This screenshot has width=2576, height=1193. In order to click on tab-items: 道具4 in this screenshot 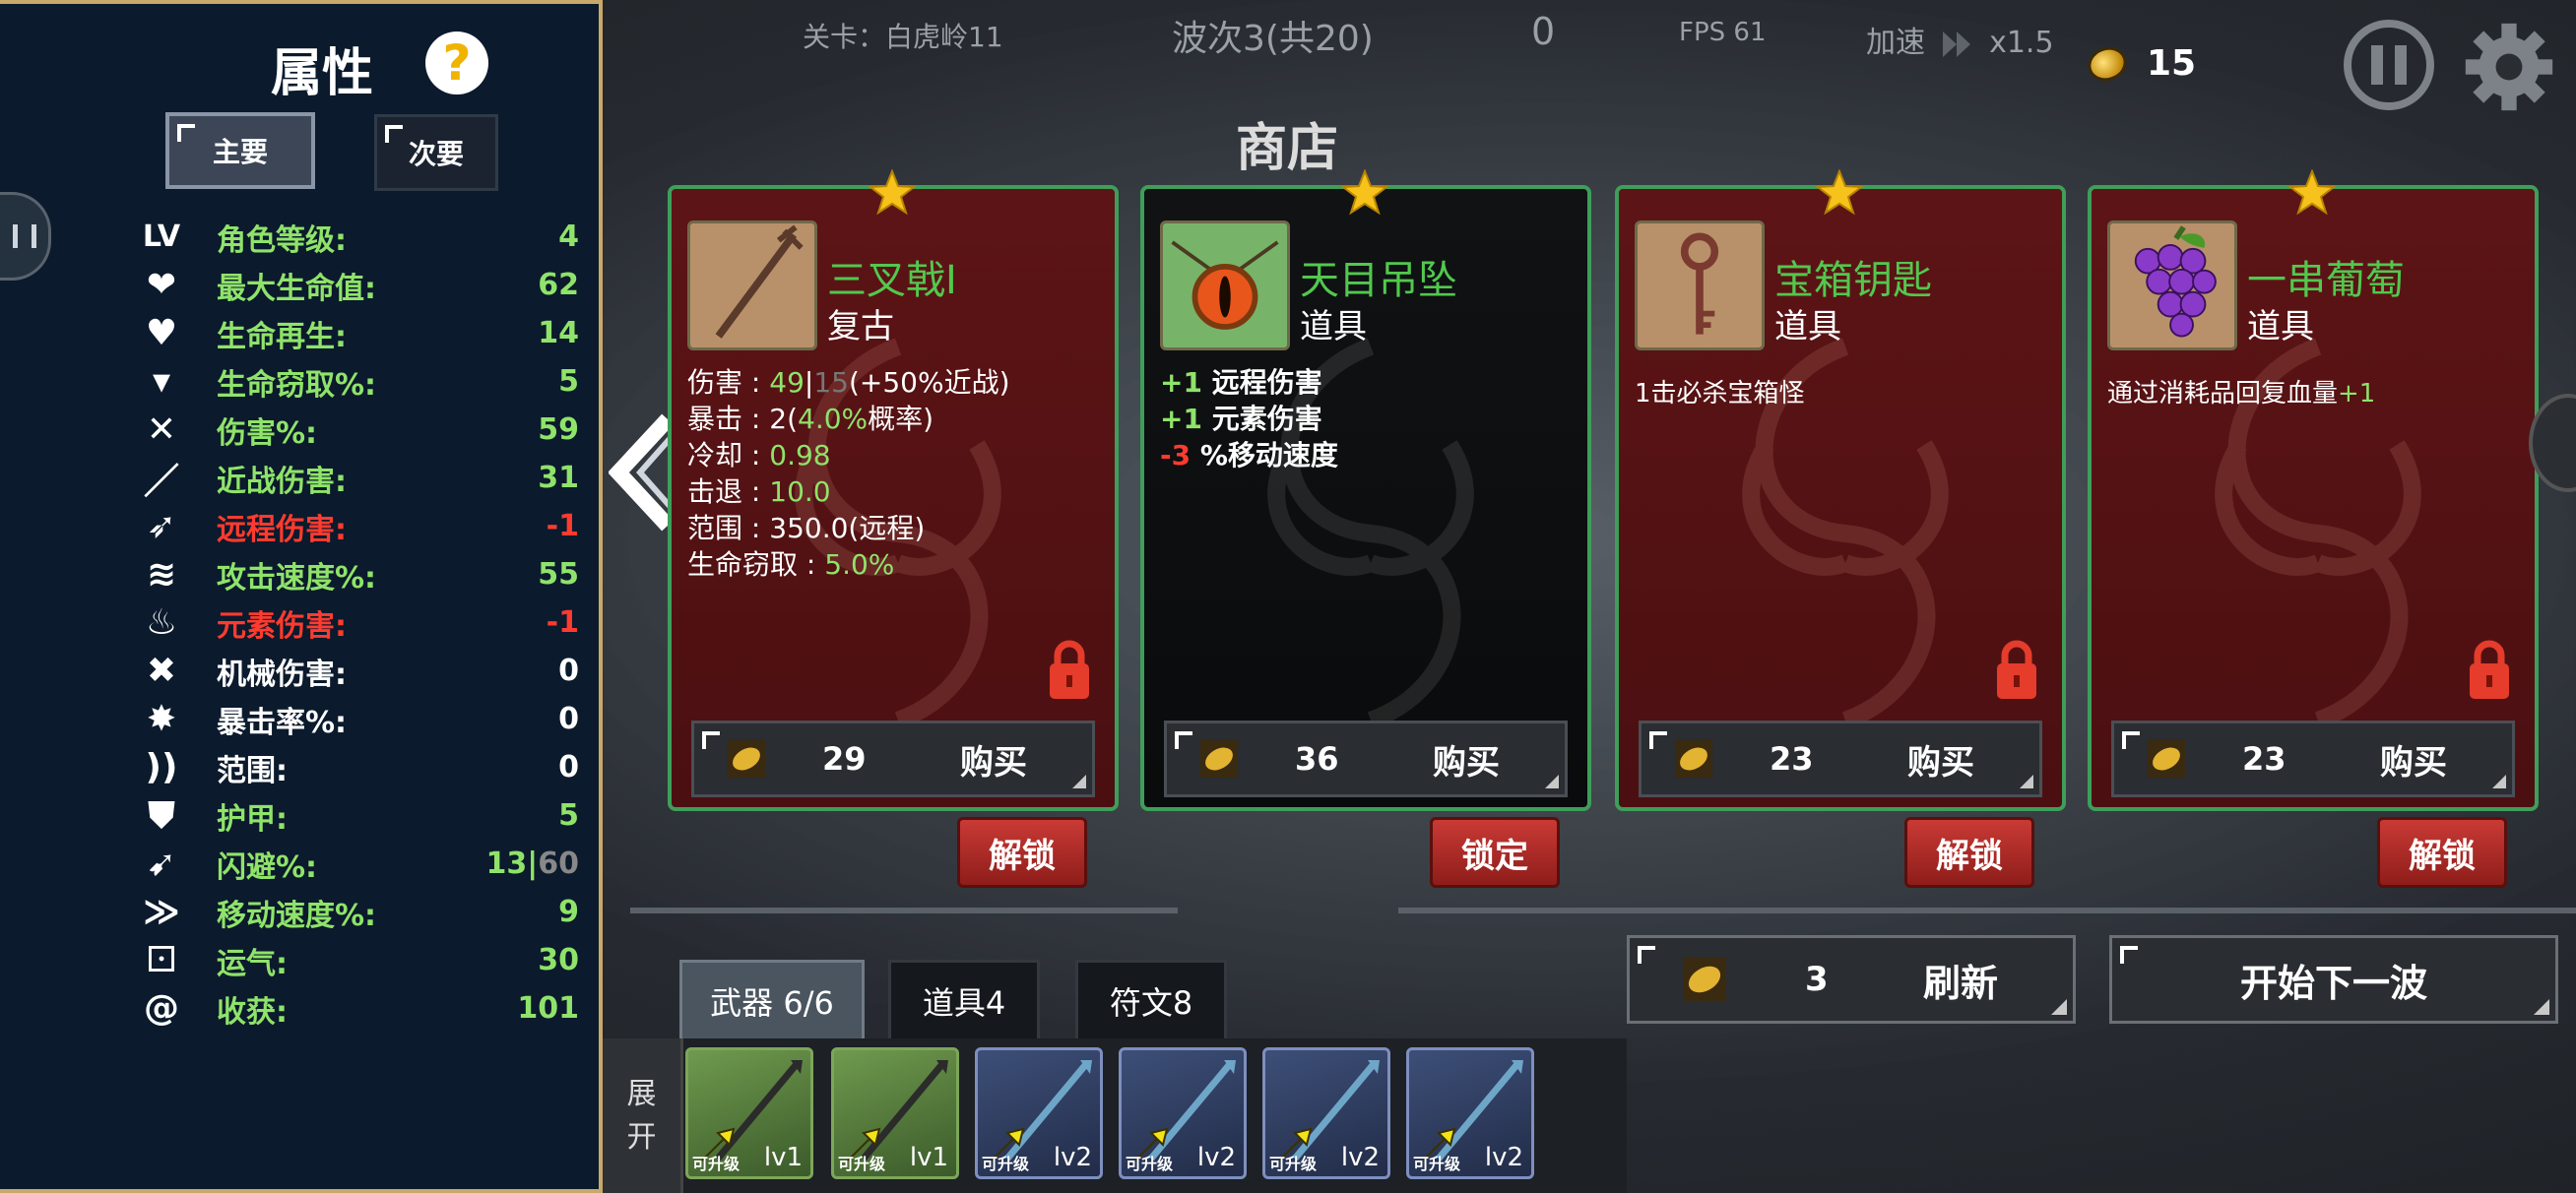, I will do `click(964, 999)`.